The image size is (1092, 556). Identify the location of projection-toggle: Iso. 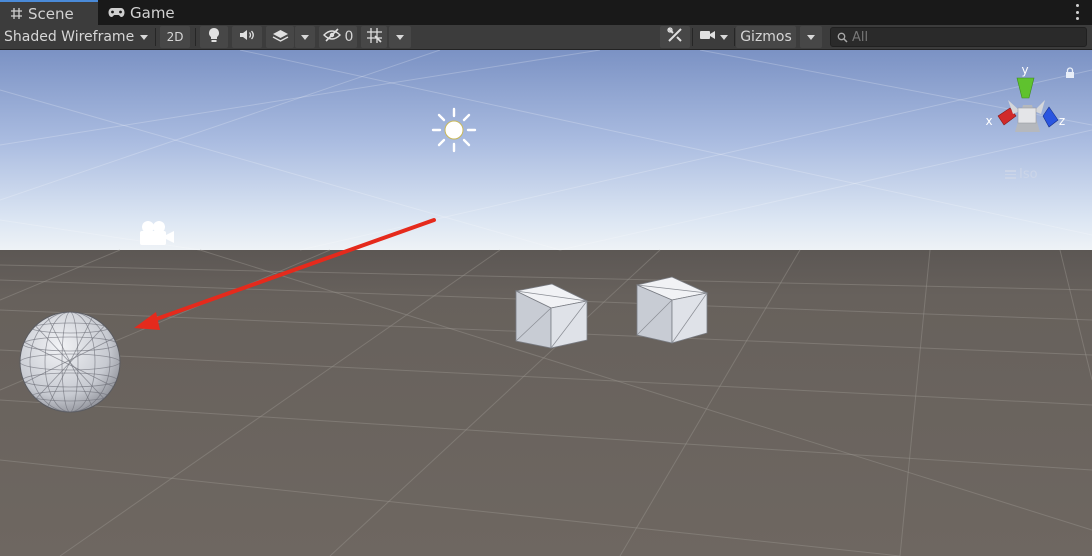
(1021, 174).